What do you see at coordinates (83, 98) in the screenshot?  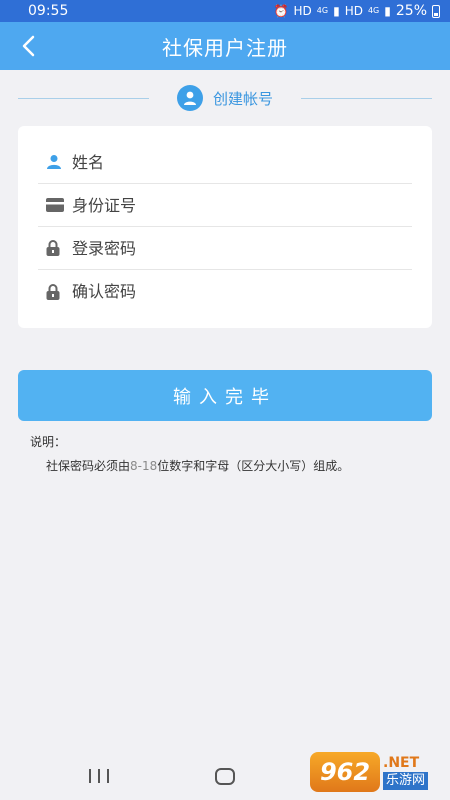 I see `divider-line-left` at bounding box center [83, 98].